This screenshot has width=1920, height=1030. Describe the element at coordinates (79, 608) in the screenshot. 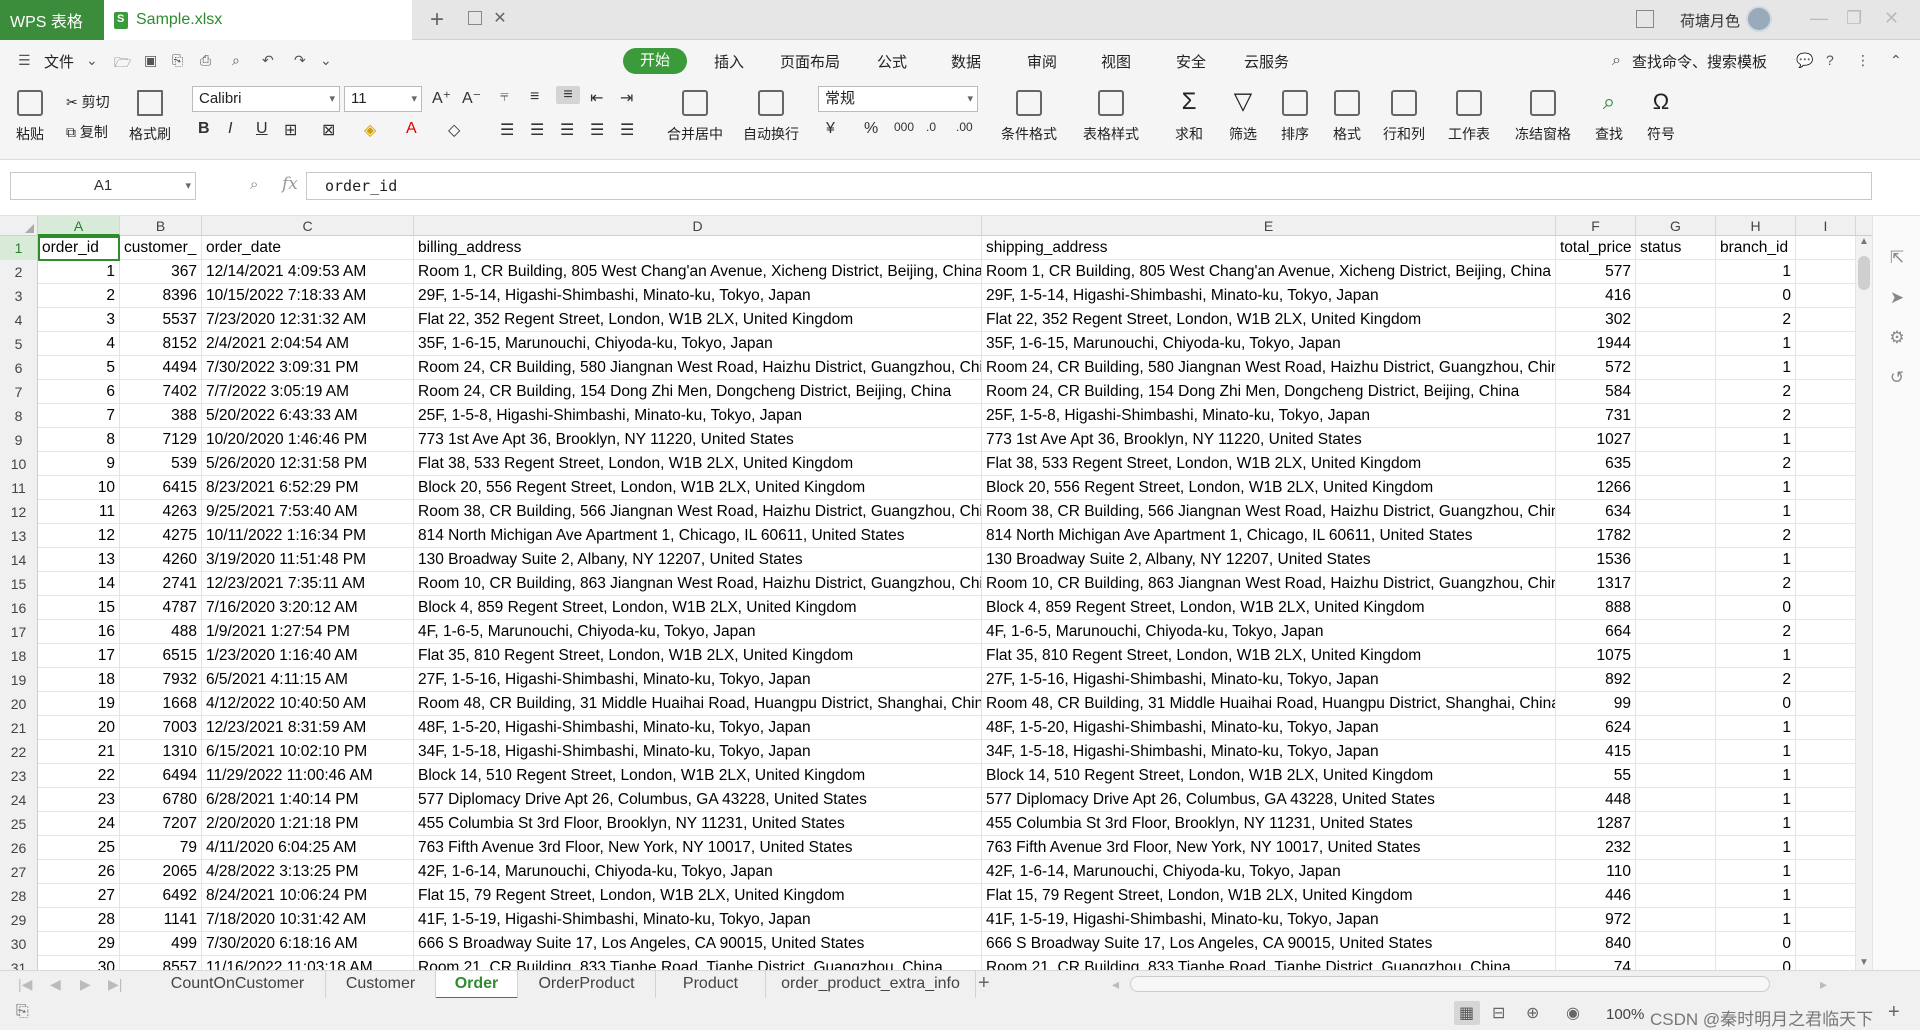

I see `cell-a16: 15` at that location.